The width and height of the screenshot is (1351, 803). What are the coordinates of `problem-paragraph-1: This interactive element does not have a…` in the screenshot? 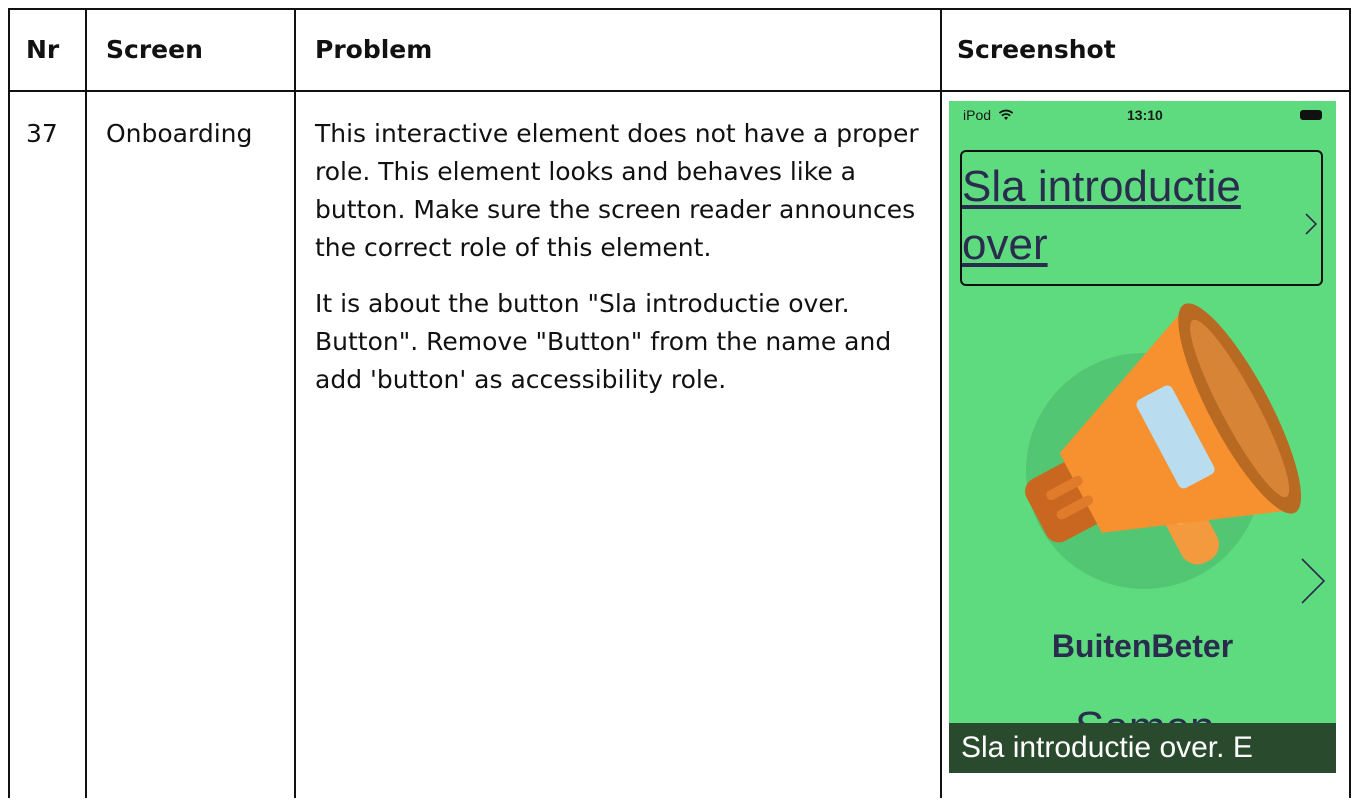 It's located at (617, 190).